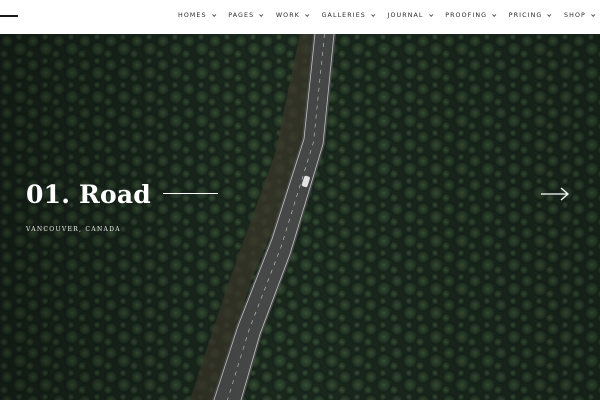  I want to click on nav-item-label: WORK, so click(287, 15).